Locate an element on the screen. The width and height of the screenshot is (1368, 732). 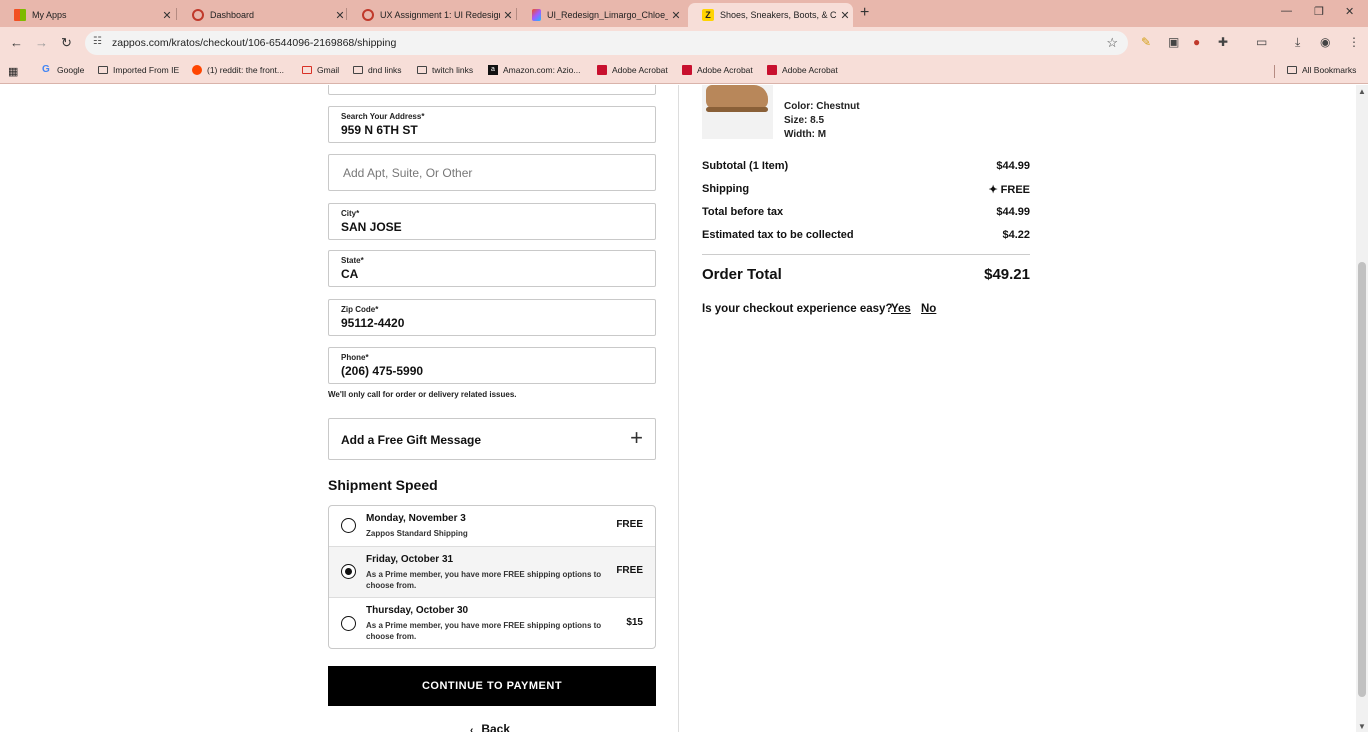
site-info-icon: ☷ is located at coordinates (97, 41).